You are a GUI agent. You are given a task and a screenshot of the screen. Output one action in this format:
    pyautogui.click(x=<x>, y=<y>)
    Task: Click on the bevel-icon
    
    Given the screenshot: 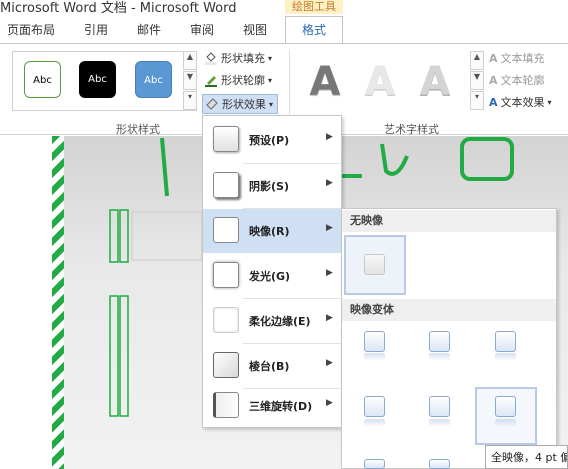 What is the action you would take?
    pyautogui.click(x=226, y=365)
    